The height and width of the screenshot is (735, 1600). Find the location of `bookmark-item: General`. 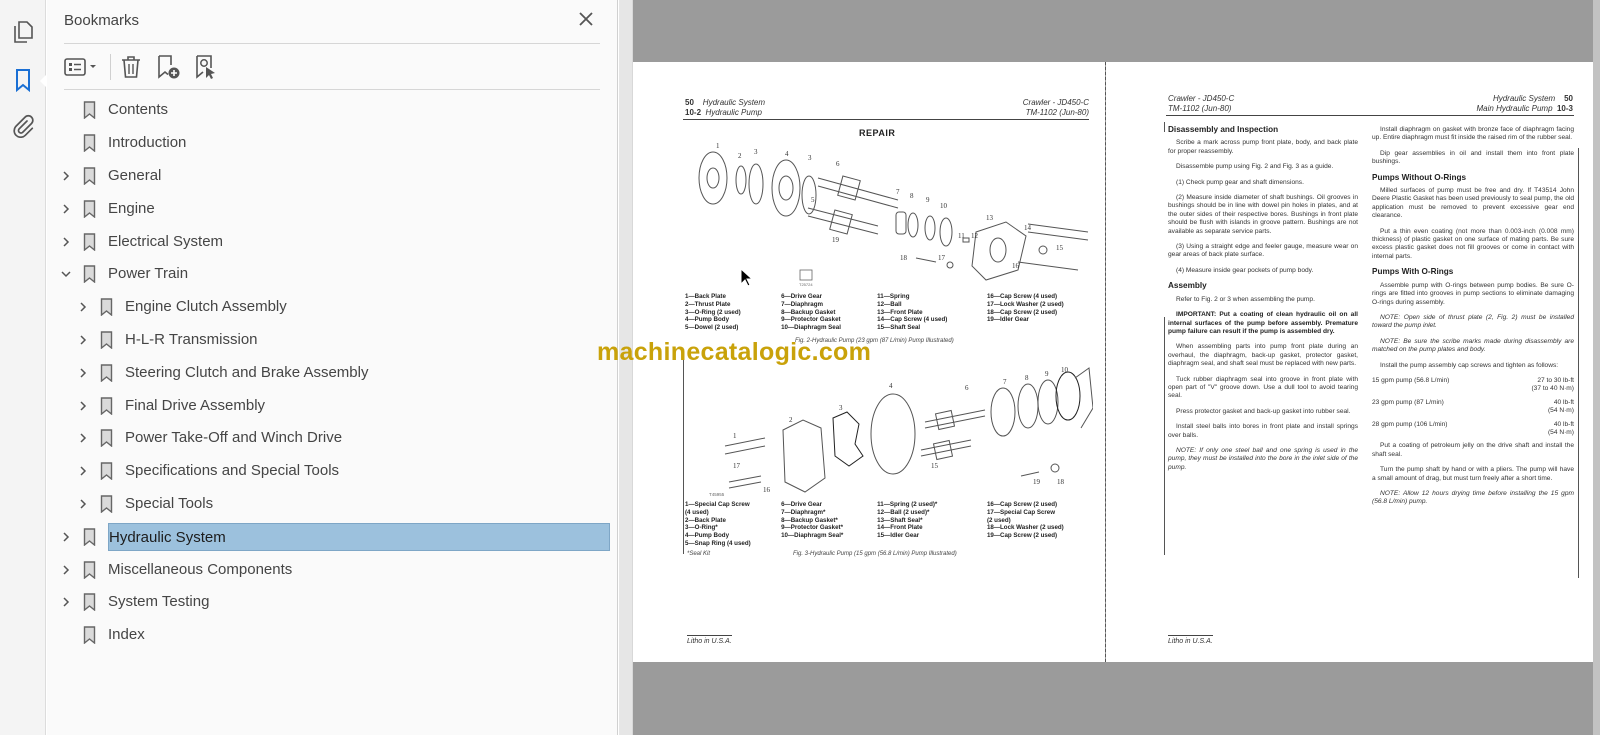

bookmark-item: General is located at coordinates (332, 176).